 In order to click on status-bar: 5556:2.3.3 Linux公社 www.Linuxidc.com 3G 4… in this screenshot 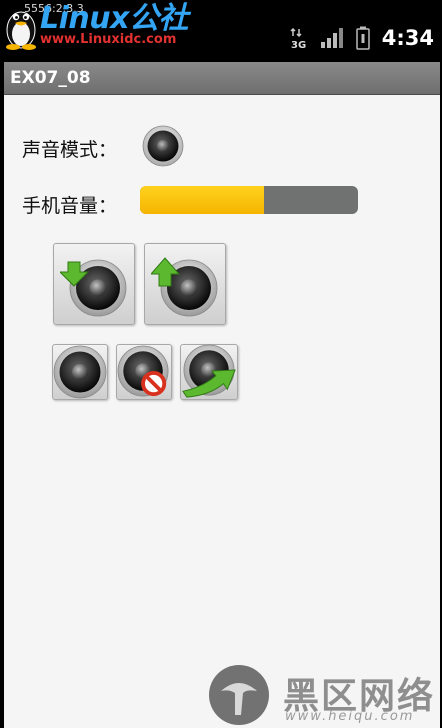, I will do `click(221, 31)`.